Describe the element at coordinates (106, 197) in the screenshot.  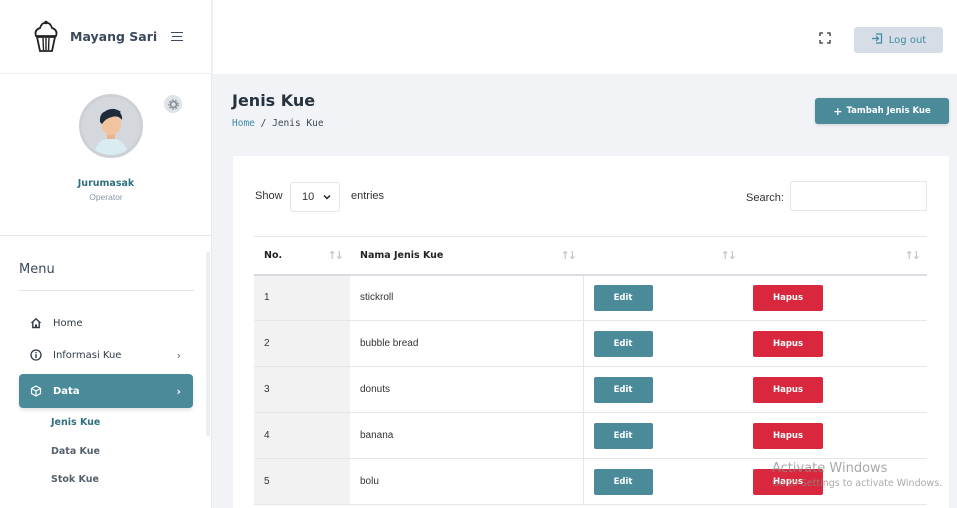
I see `profile-role: Operator` at that location.